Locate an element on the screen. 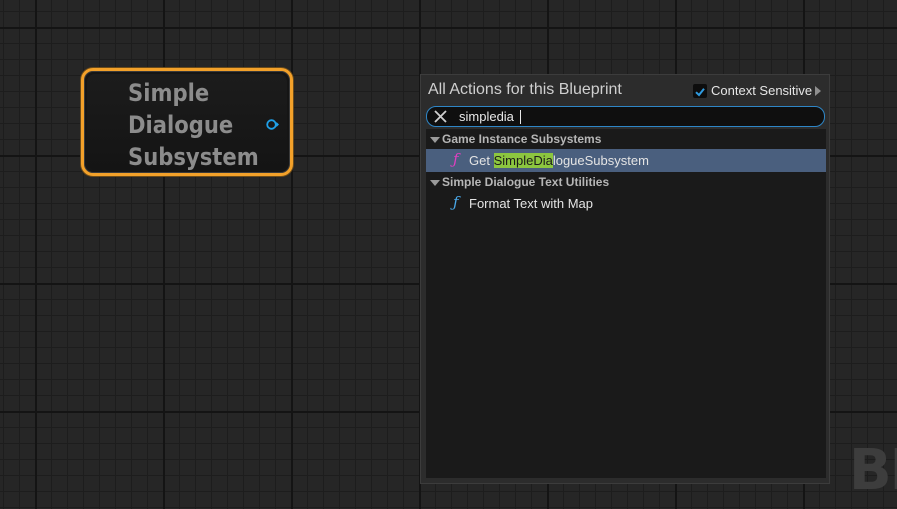 Image resolution: width=897 pixels, height=509 pixels. category-simple-dialogue-text-utilities: Simple Dialogue Text Utilities is located at coordinates (626, 183).